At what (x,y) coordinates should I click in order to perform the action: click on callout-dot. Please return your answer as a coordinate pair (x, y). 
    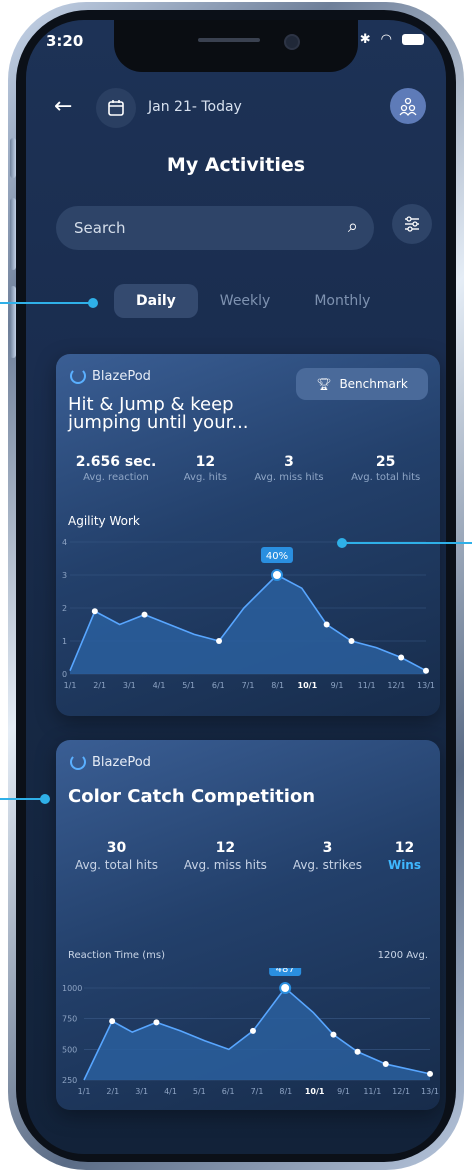
    Looking at the image, I should click on (45, 799).